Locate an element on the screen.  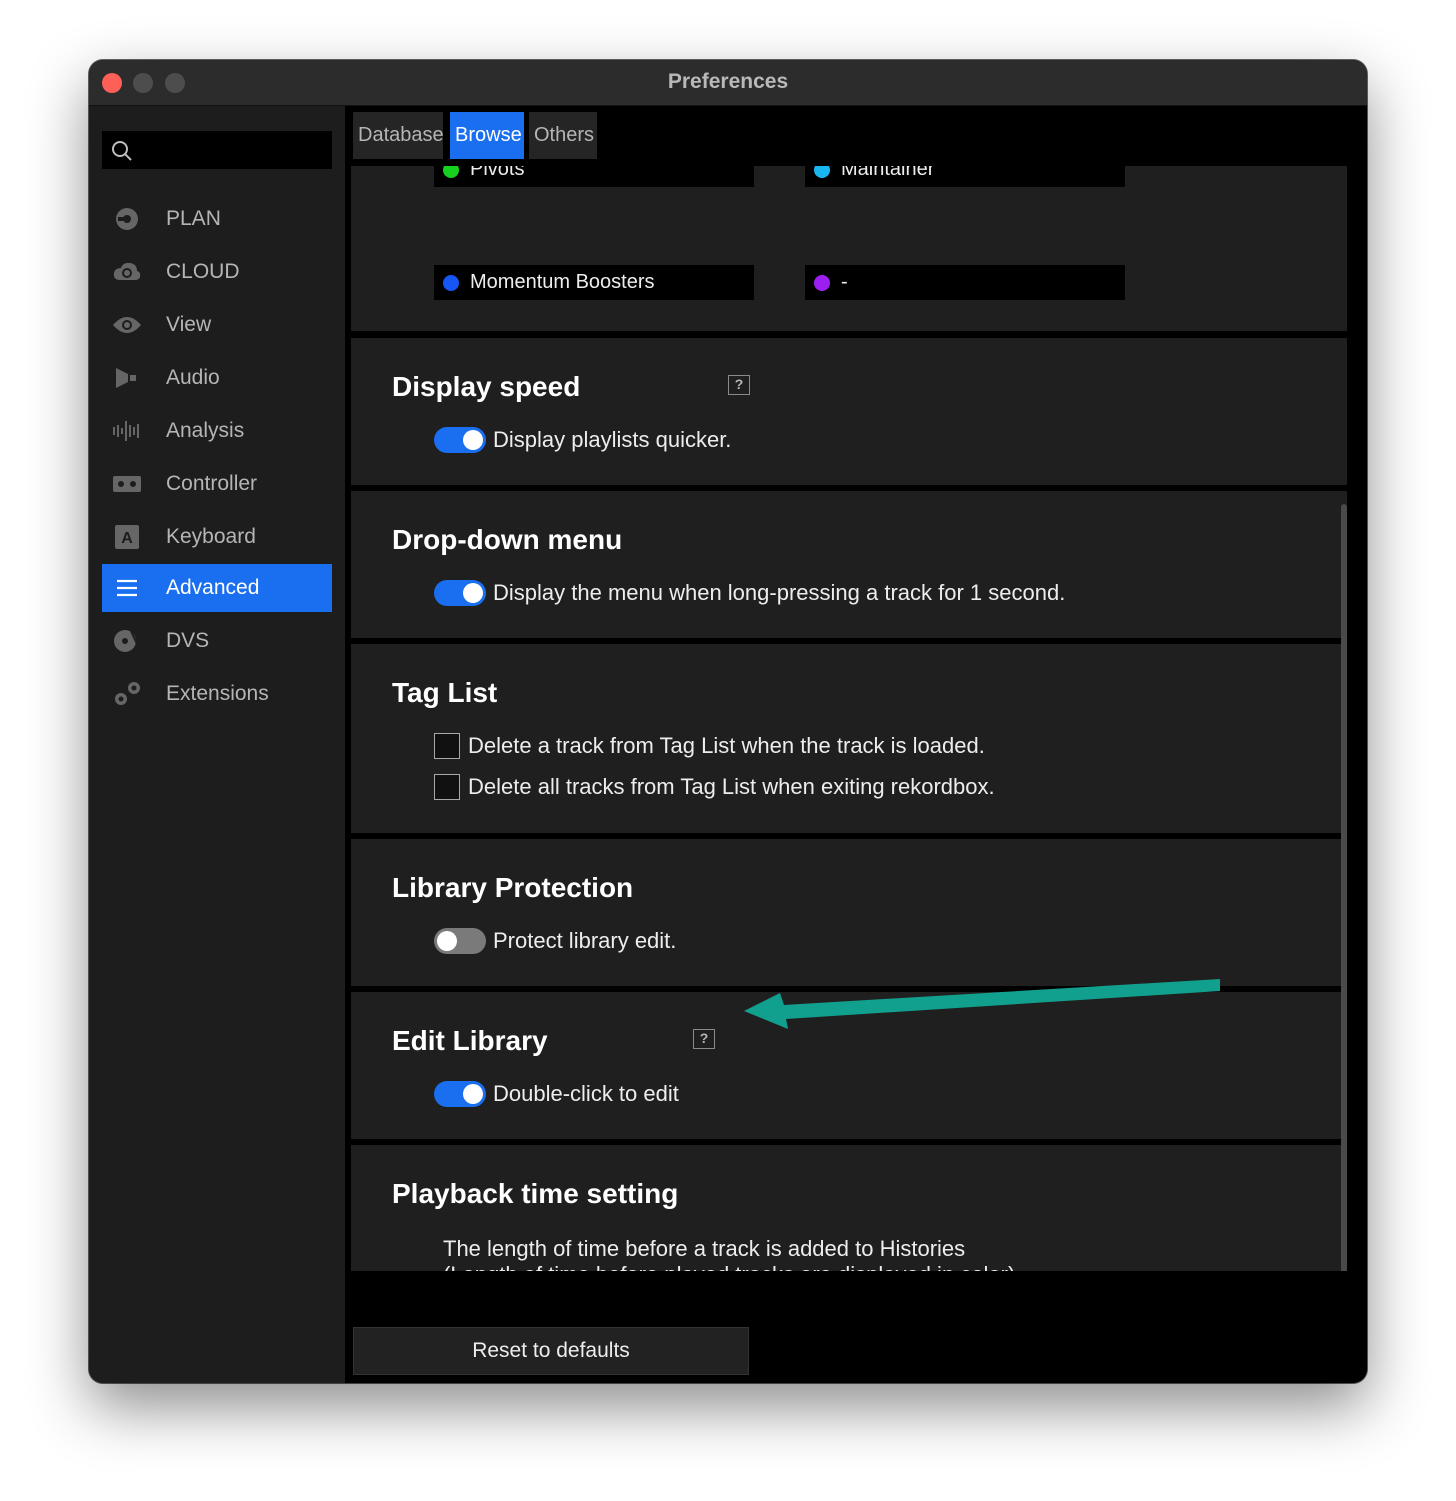
sidebar-item-label: Extensions is located at coordinates (217, 693).